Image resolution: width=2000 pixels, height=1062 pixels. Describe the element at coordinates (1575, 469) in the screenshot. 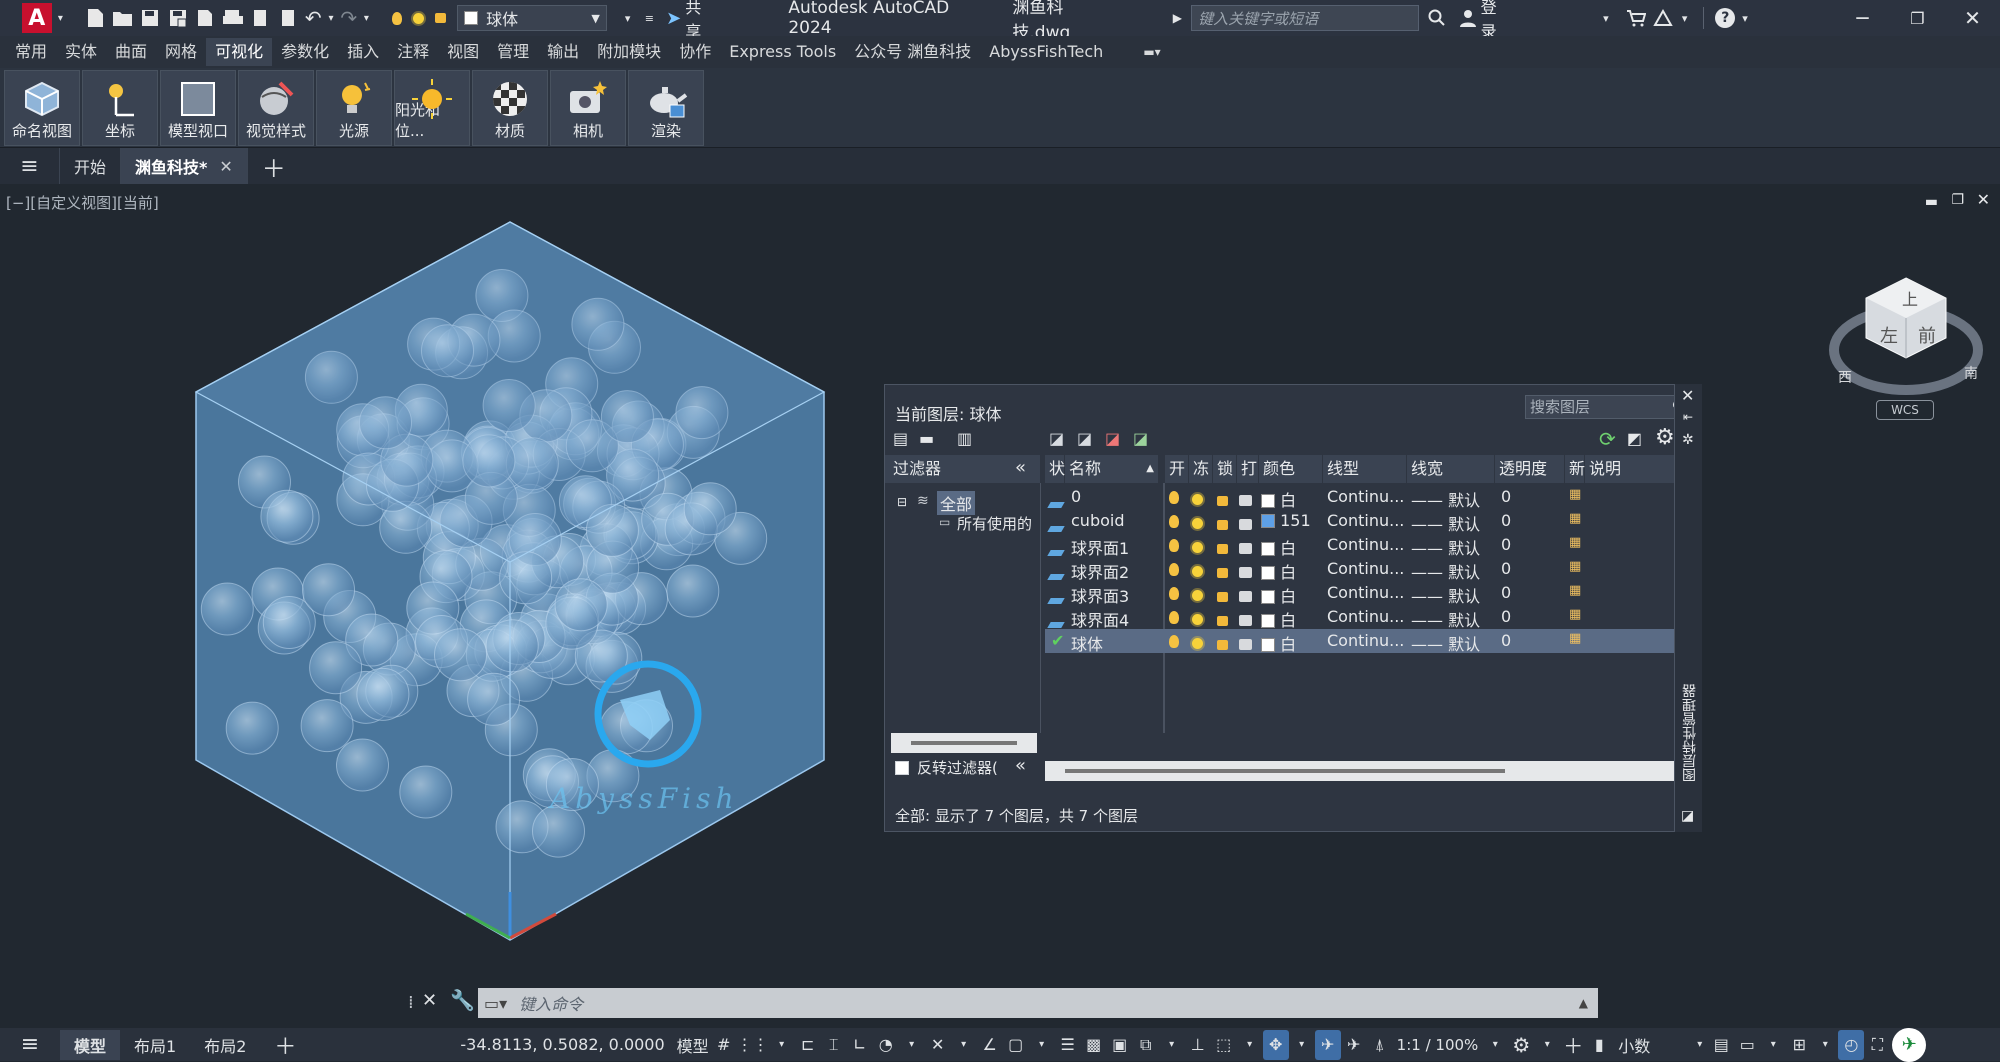

I see `col-new-vp-freeze: 新` at that location.